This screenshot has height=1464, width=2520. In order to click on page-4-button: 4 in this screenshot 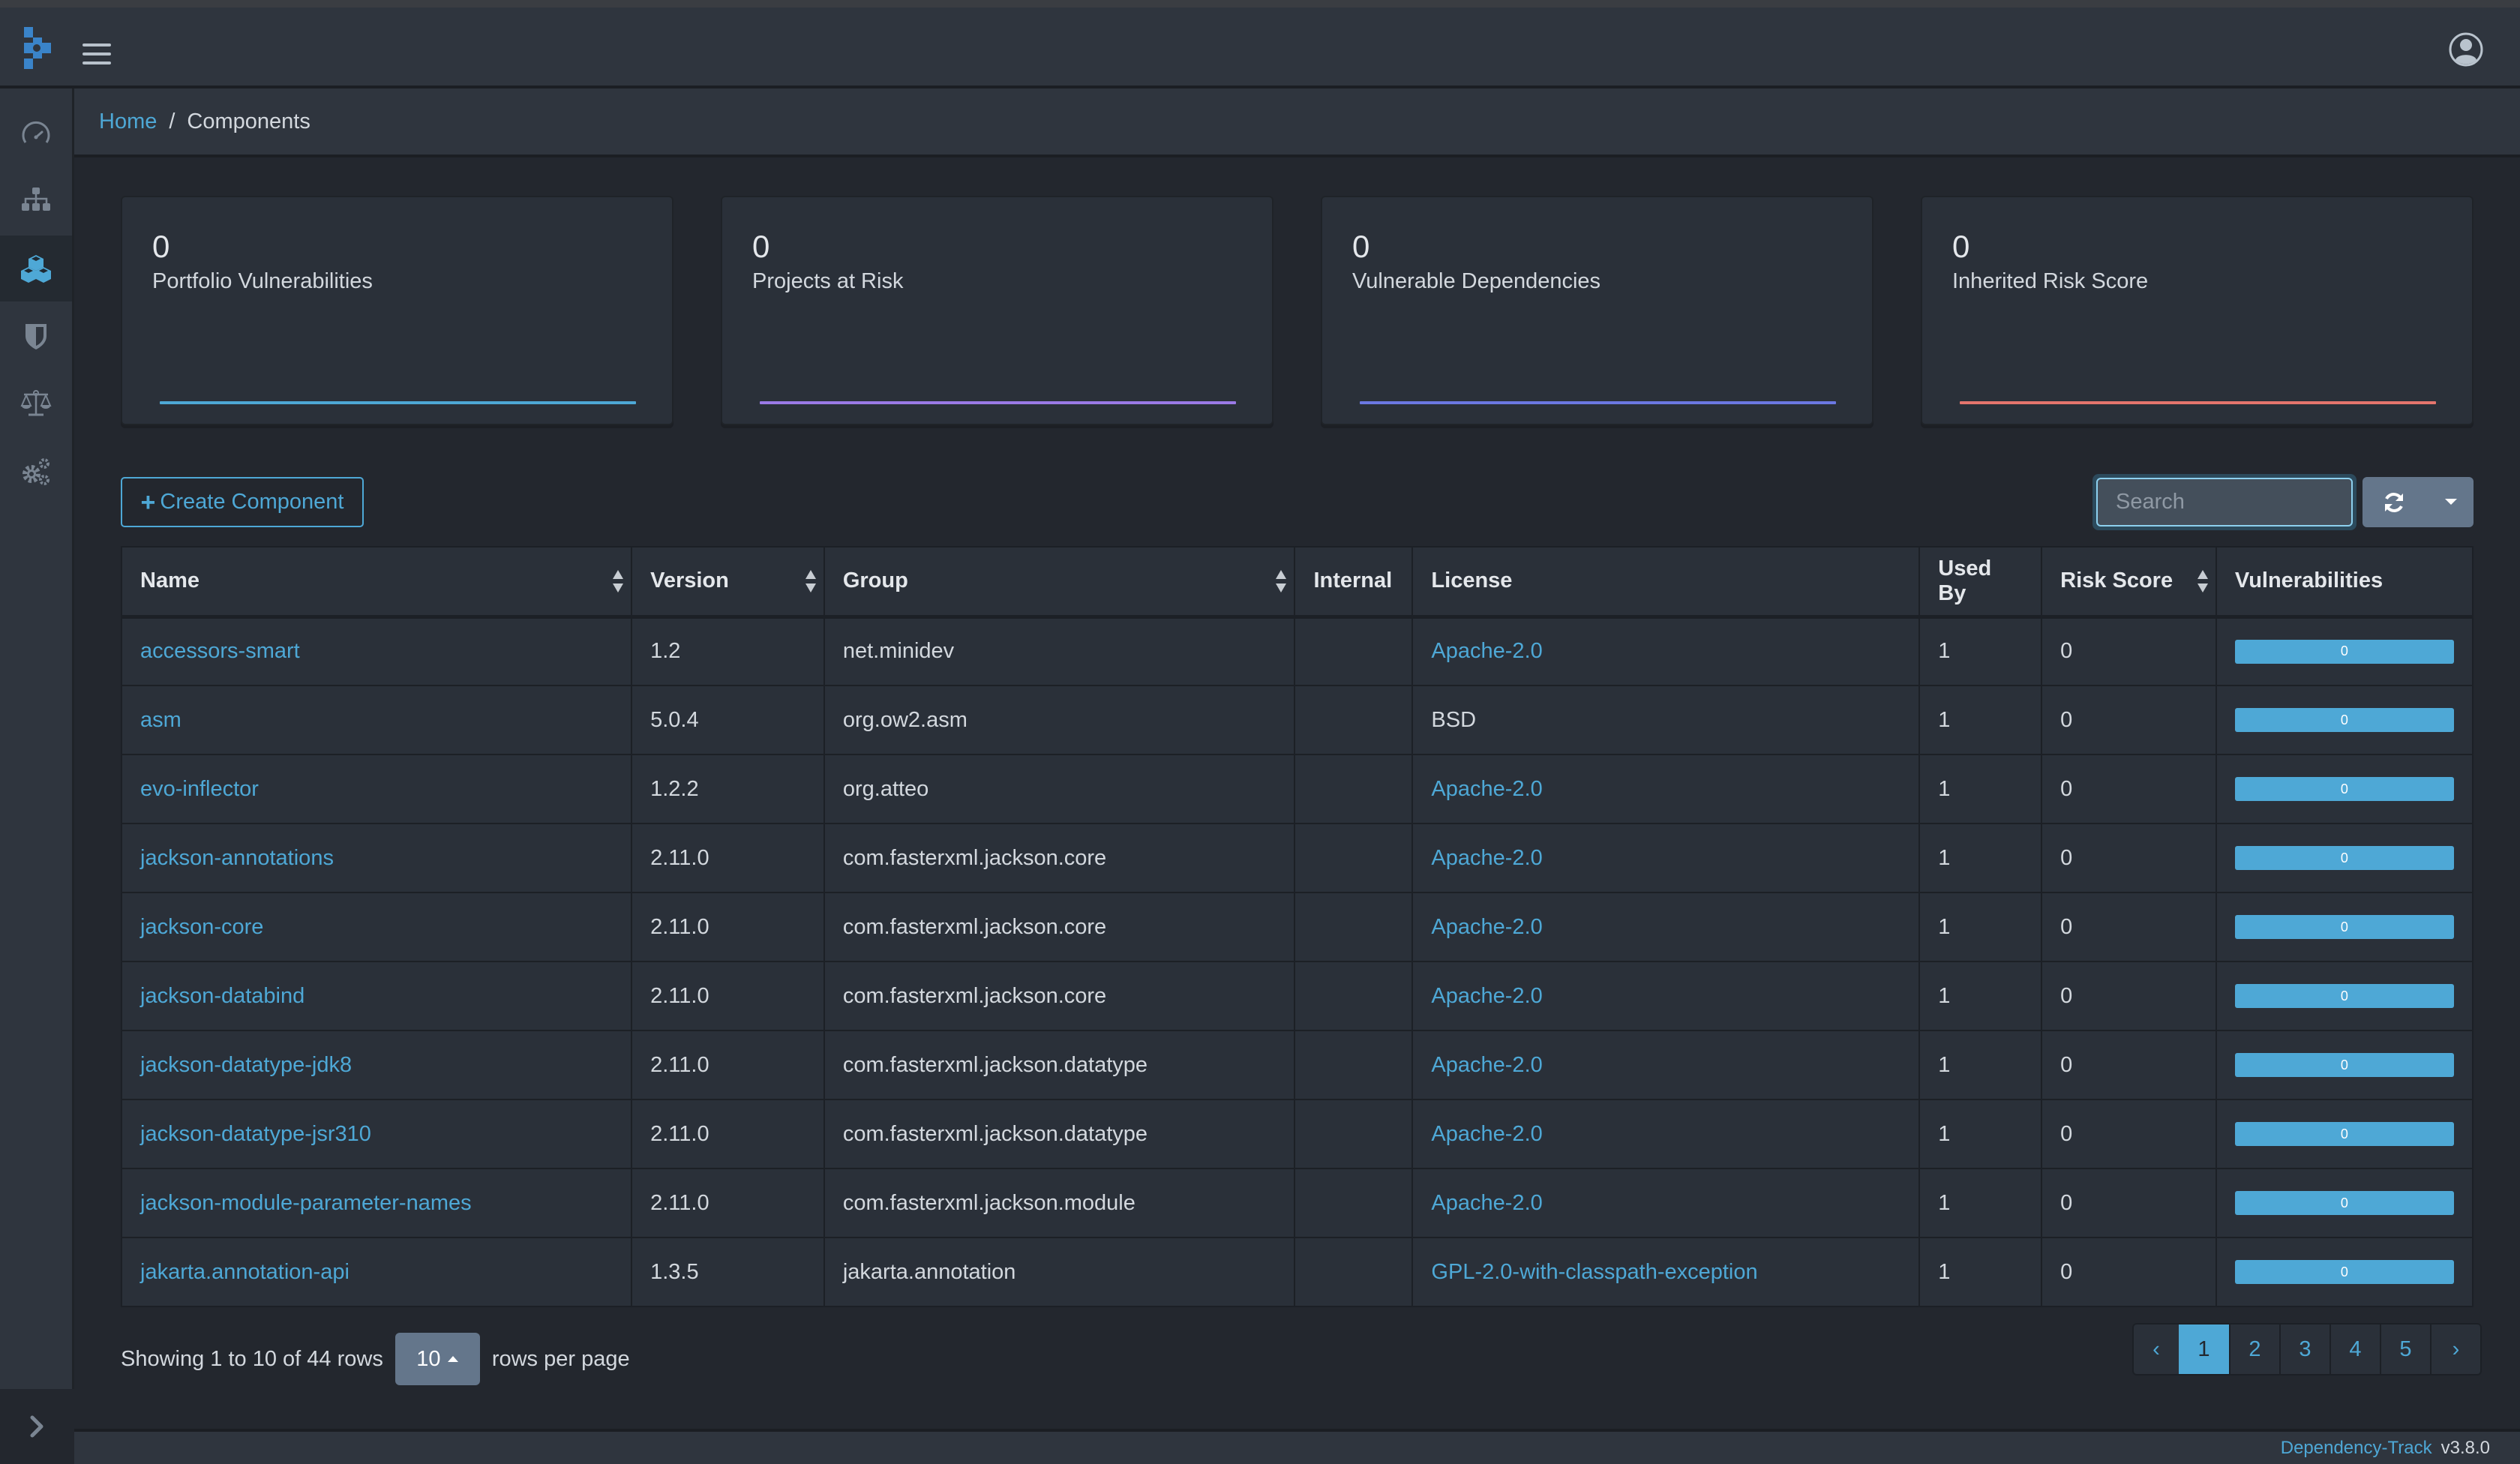, I will do `click(2355, 1349)`.